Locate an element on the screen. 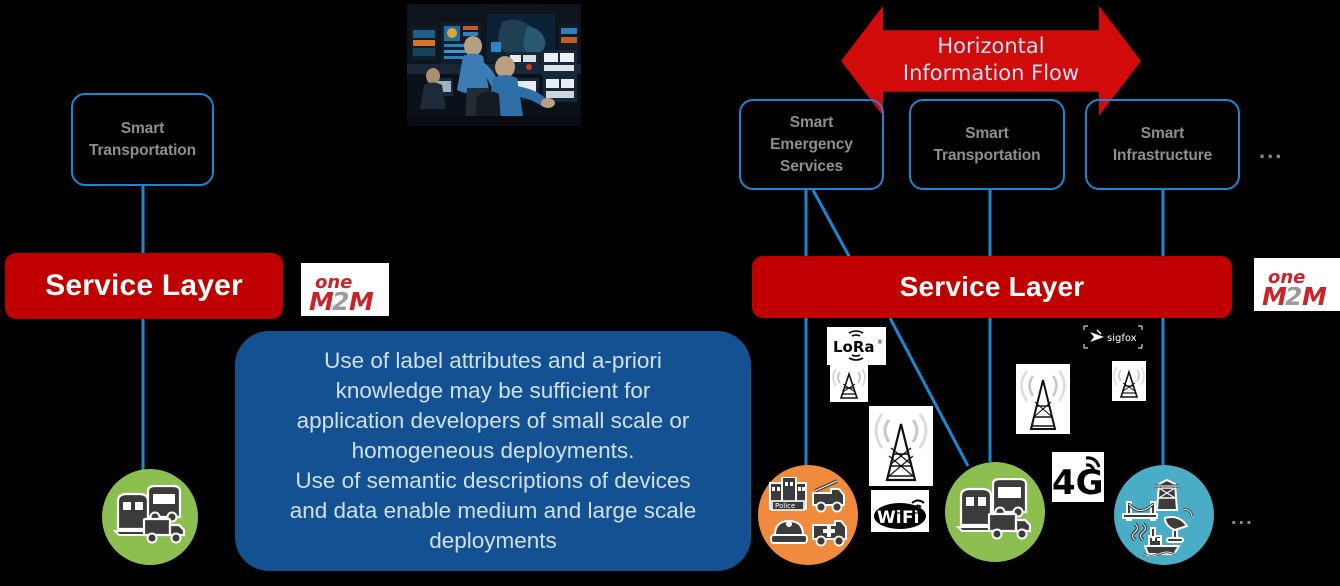 This screenshot has height=586, width=1340. arrow-label-line2: Information Flow is located at coordinates (991, 72).